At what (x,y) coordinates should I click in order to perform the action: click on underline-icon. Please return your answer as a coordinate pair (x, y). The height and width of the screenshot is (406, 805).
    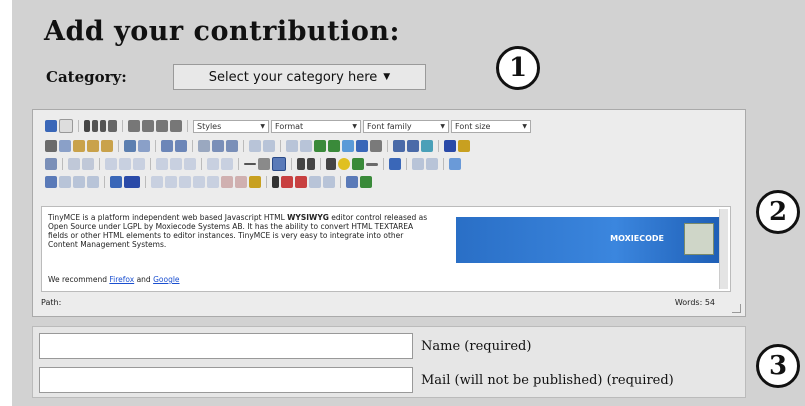
    Looking at the image, I should click on (103, 126).